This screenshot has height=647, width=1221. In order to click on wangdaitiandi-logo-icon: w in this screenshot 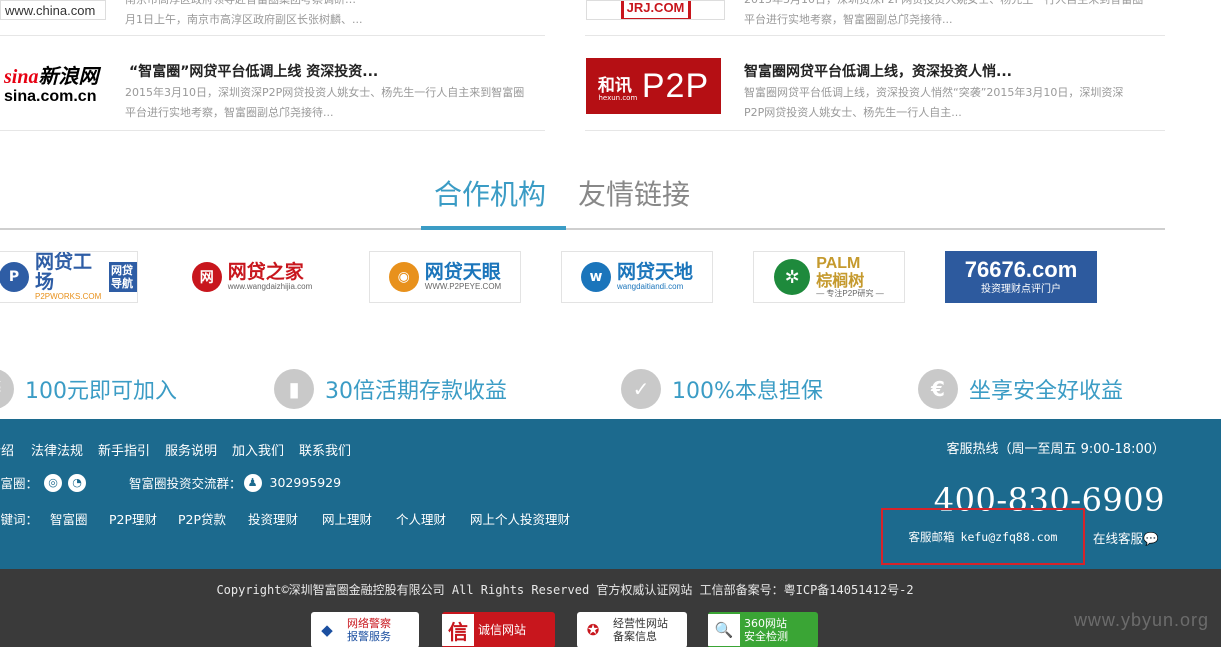, I will do `click(595, 277)`.